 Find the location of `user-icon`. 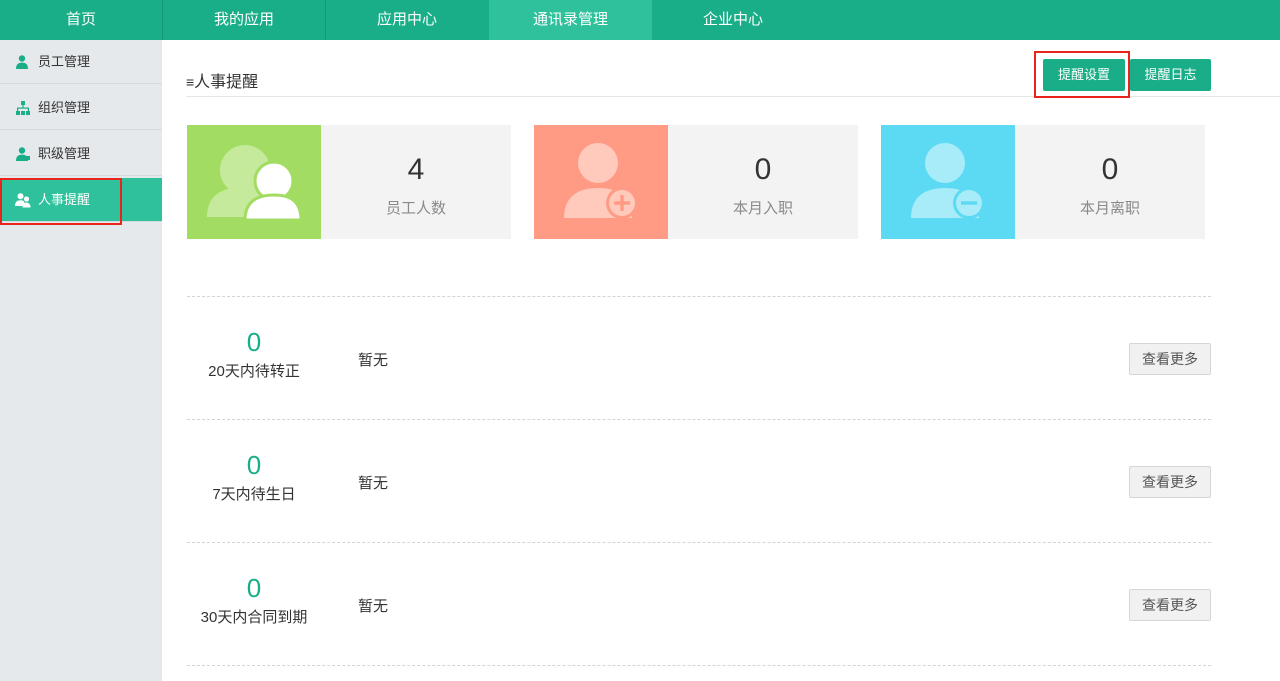

user-icon is located at coordinates (22, 62).